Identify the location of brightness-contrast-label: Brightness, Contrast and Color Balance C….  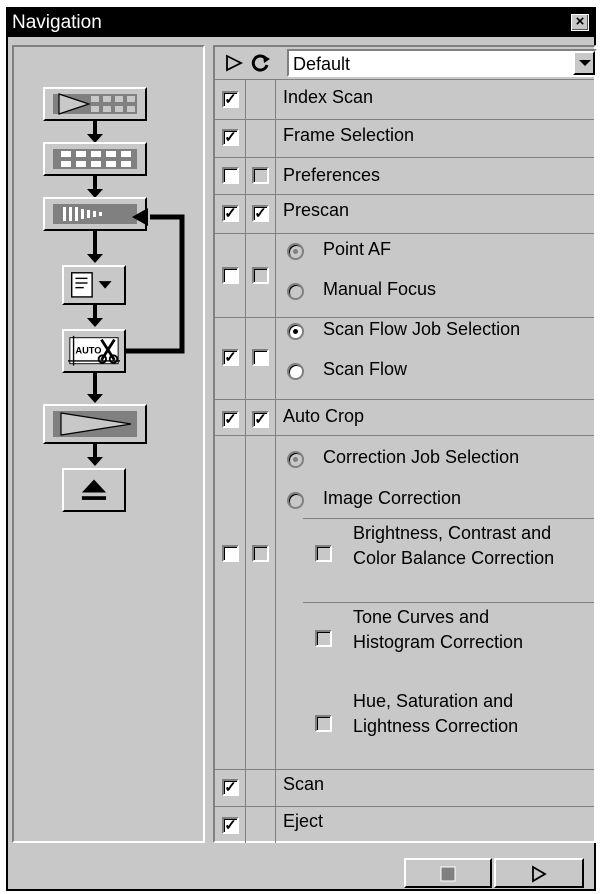
(454, 545).